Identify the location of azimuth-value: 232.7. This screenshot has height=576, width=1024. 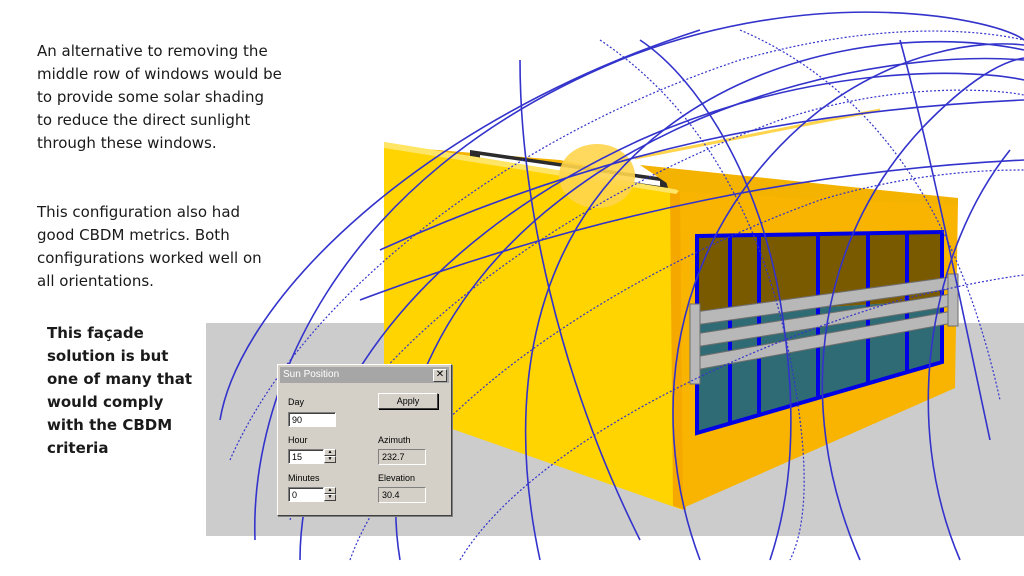
(402, 457).